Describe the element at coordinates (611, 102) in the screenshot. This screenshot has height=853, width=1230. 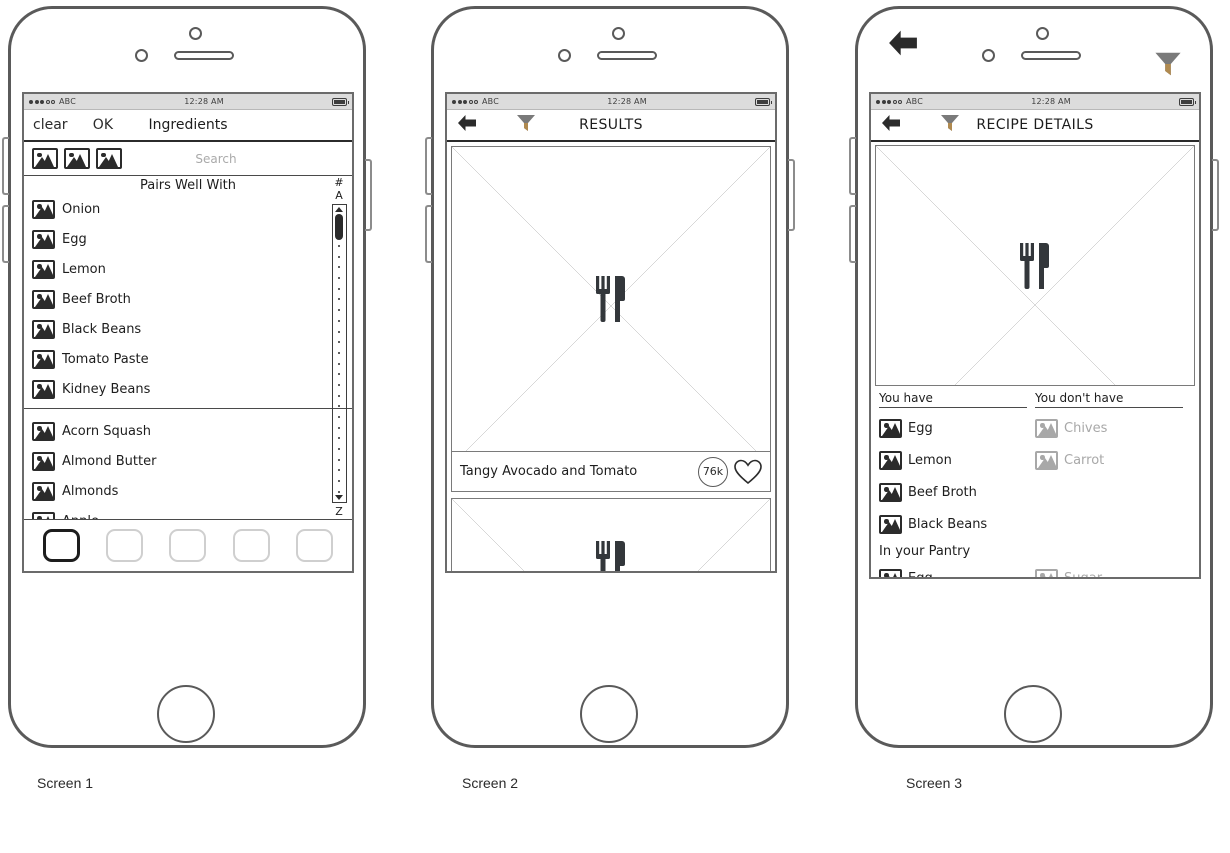
I see `status-bar: ABC 12:28 AM` at that location.